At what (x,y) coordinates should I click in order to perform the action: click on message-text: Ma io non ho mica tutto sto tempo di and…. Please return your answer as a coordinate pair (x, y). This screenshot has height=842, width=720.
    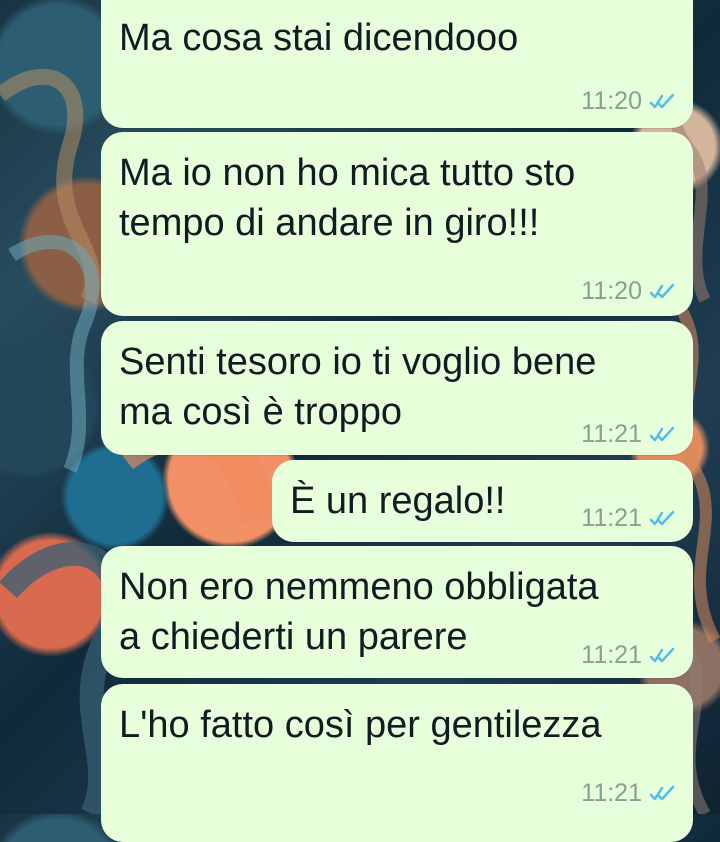
    Looking at the image, I should click on (347, 198).